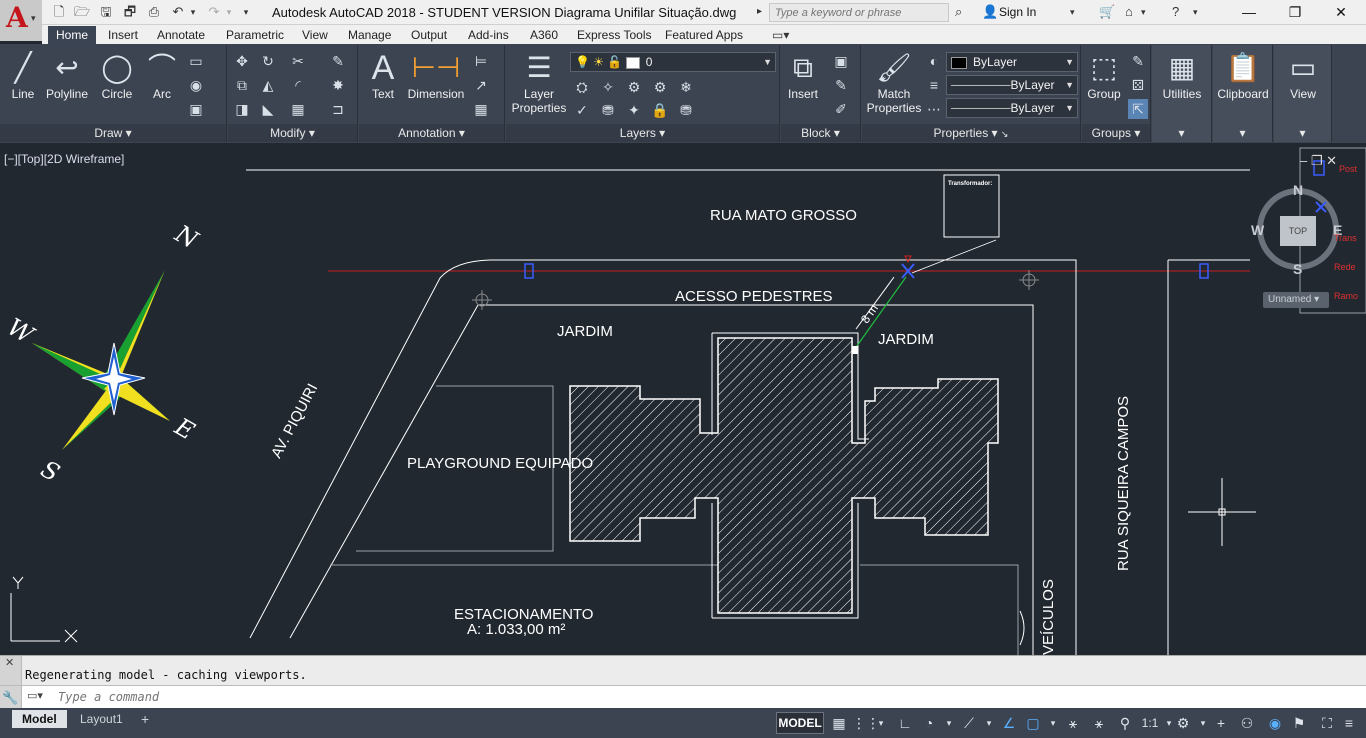 The width and height of the screenshot is (1366, 738). Describe the element at coordinates (704, 35) in the screenshot. I see `tab-featured-apps: Featured Apps` at that location.